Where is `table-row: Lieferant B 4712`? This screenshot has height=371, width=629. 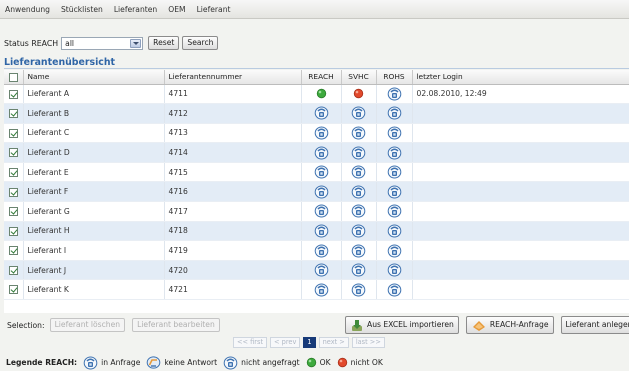
table-row: Lieferant B 4712 is located at coordinates (316, 113).